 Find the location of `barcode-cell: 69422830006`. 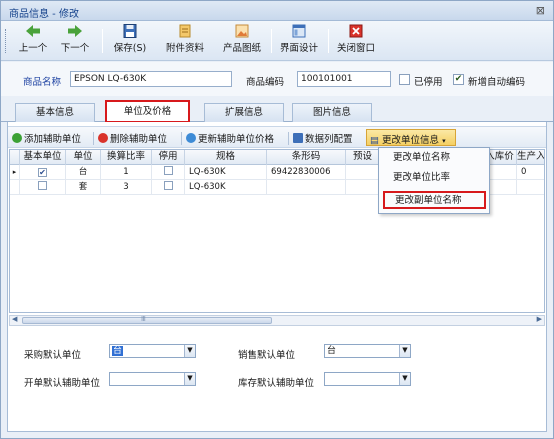

barcode-cell: 69422830006 is located at coordinates (306, 172).